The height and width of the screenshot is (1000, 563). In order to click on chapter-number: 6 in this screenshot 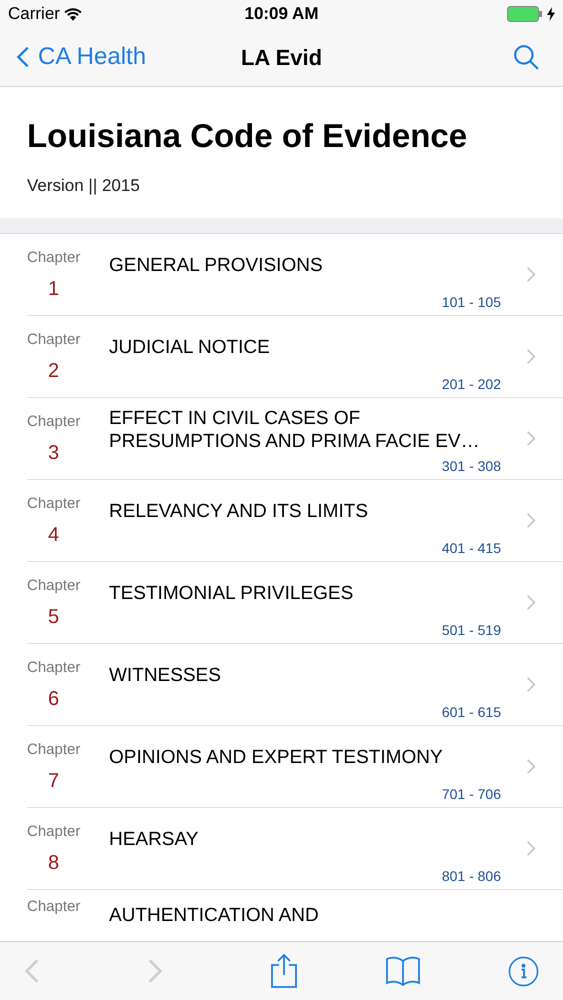, I will do `click(54, 699)`.